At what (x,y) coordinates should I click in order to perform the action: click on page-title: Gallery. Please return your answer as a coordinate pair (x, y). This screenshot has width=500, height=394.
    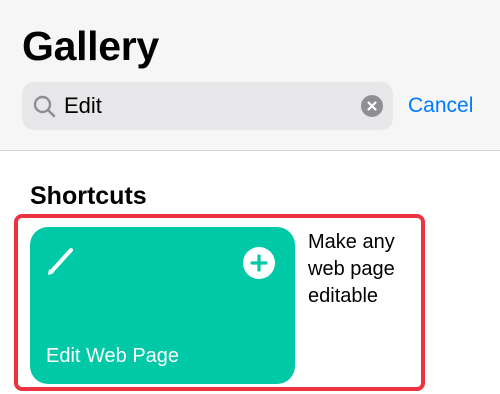
    Looking at the image, I should click on (90, 46).